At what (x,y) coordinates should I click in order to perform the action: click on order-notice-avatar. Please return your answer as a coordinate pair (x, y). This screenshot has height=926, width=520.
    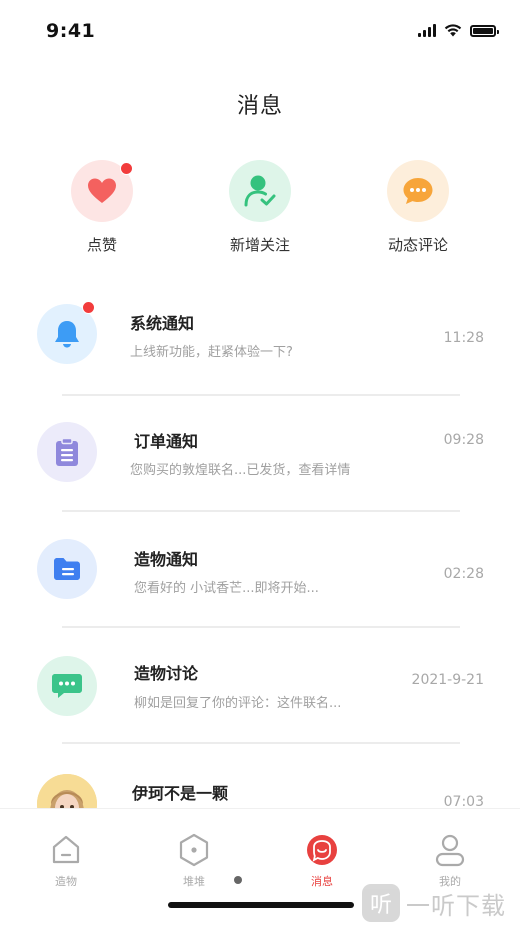
    Looking at the image, I should click on (67, 452).